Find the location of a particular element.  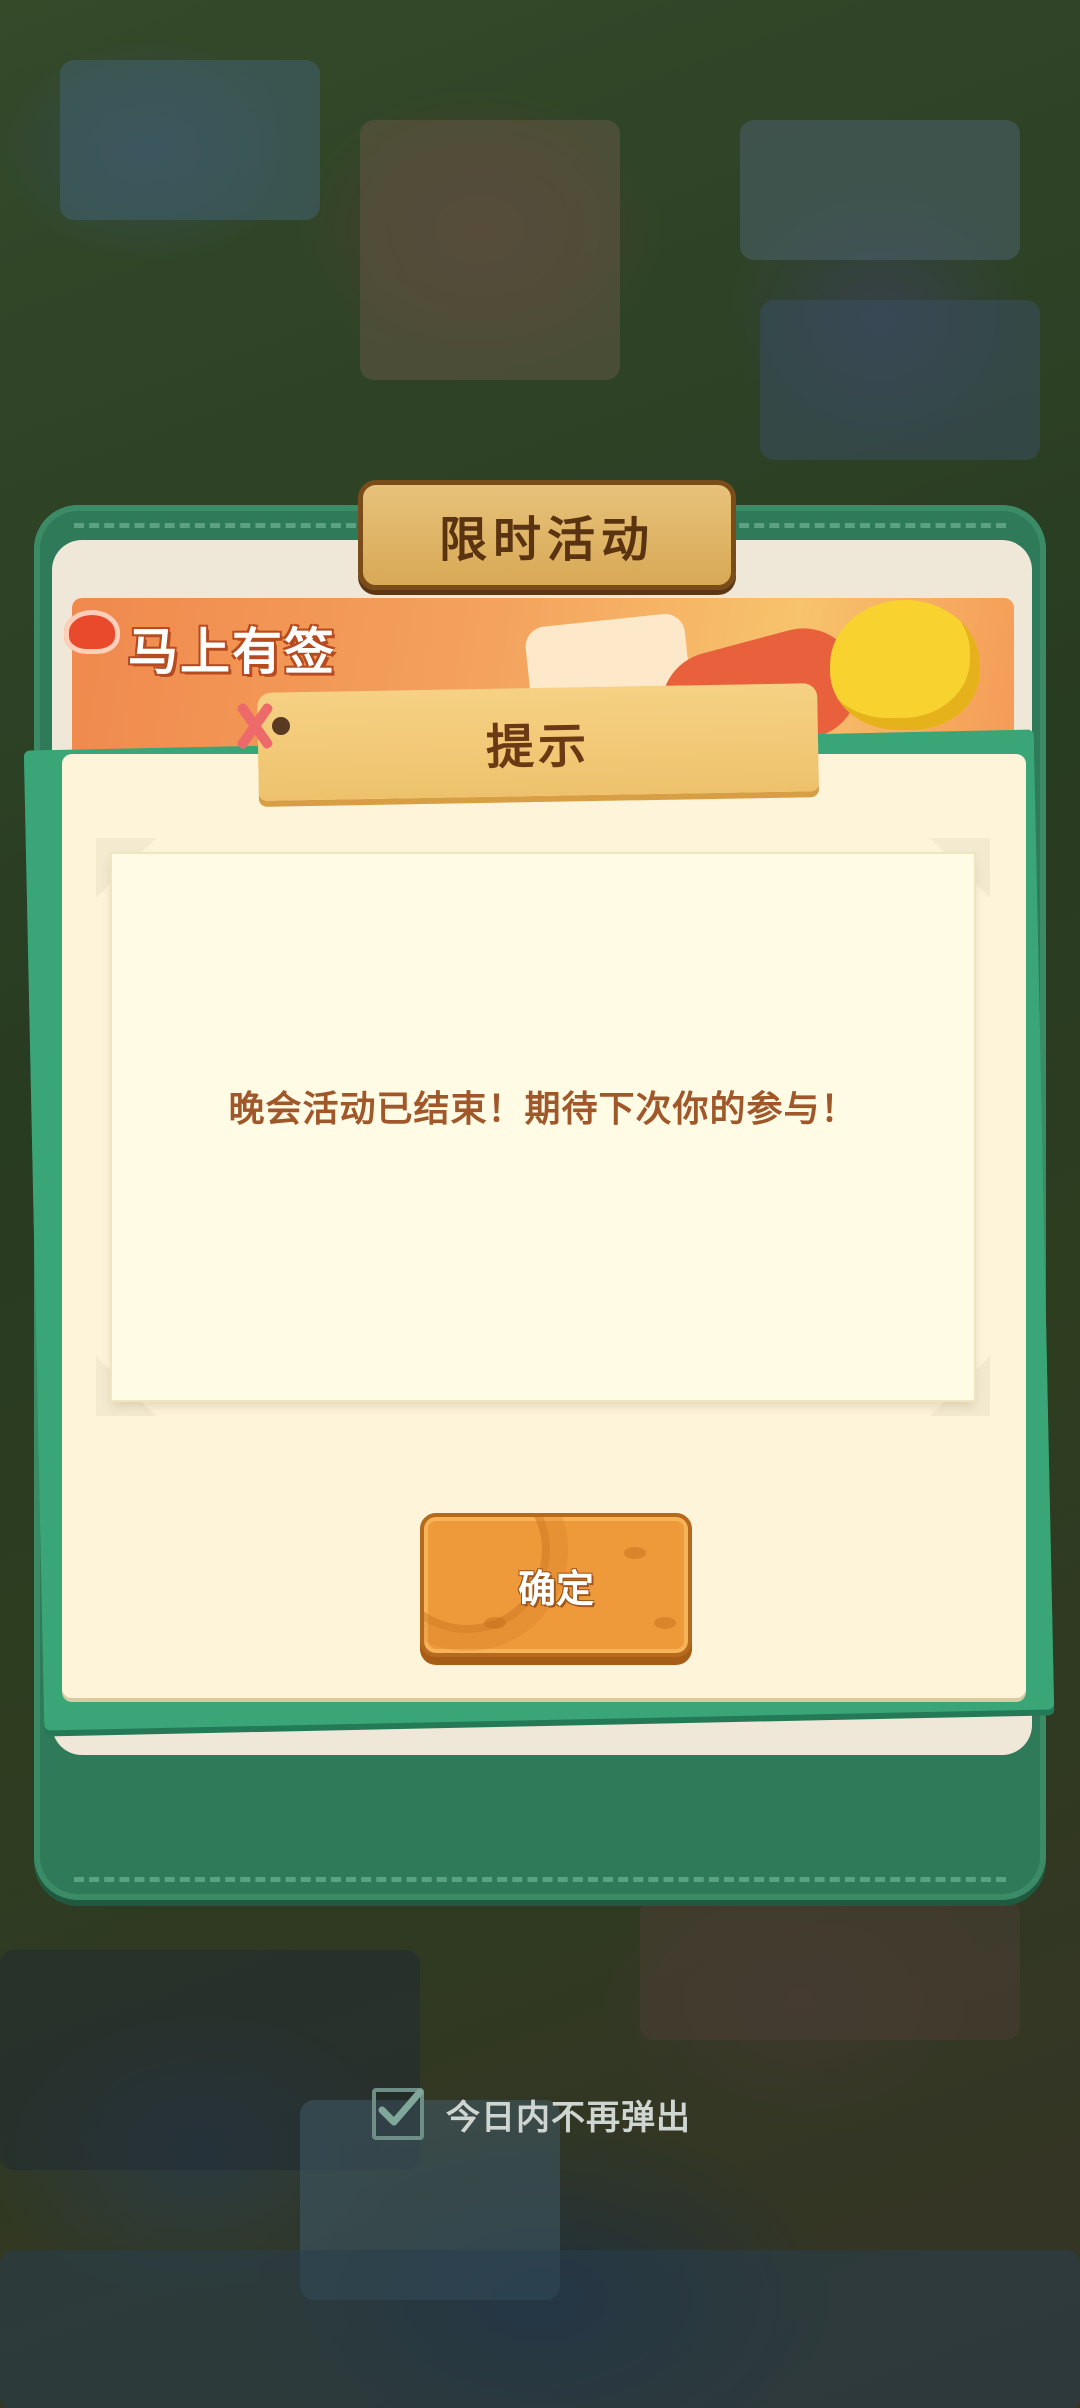

dialog-message: 晚会活动已结束！期待下次你的参与！ is located at coordinates (543, 1109).